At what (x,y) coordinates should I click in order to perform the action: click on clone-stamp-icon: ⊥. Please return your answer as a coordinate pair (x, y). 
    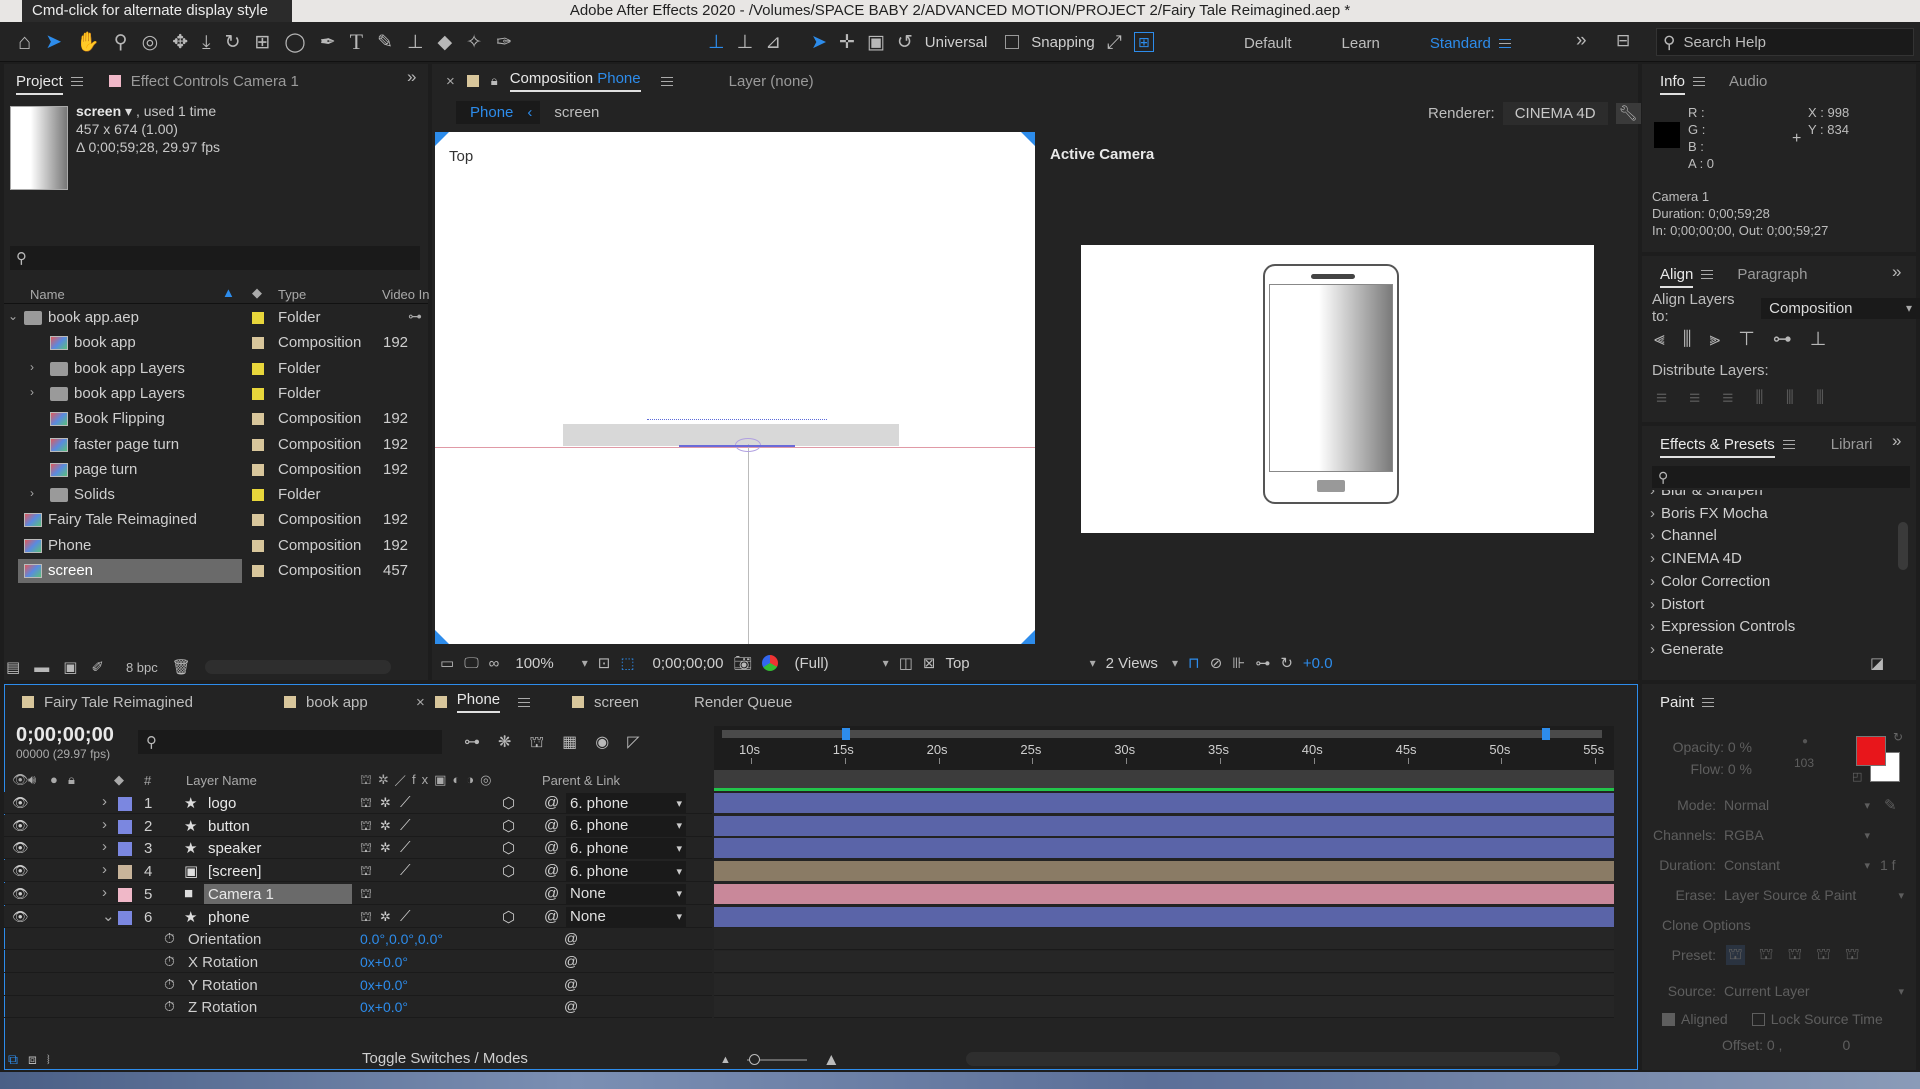
    Looking at the image, I should click on (415, 42).